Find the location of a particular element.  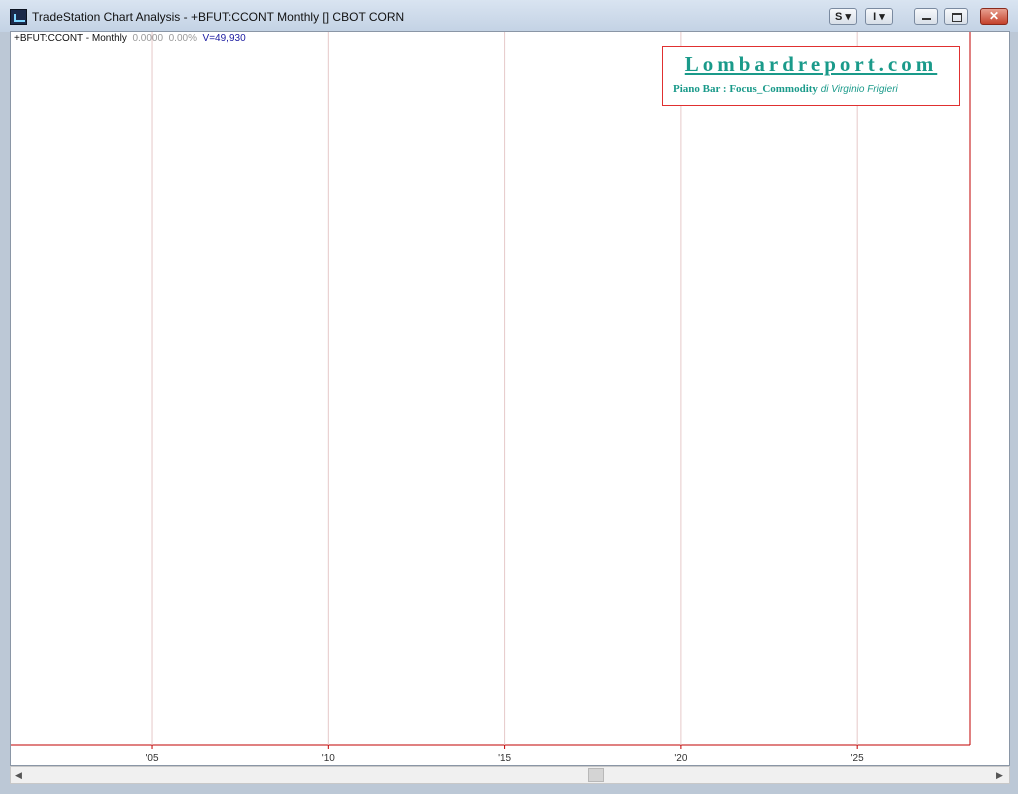

x-tick-label: '20 is located at coordinates (680, 758).